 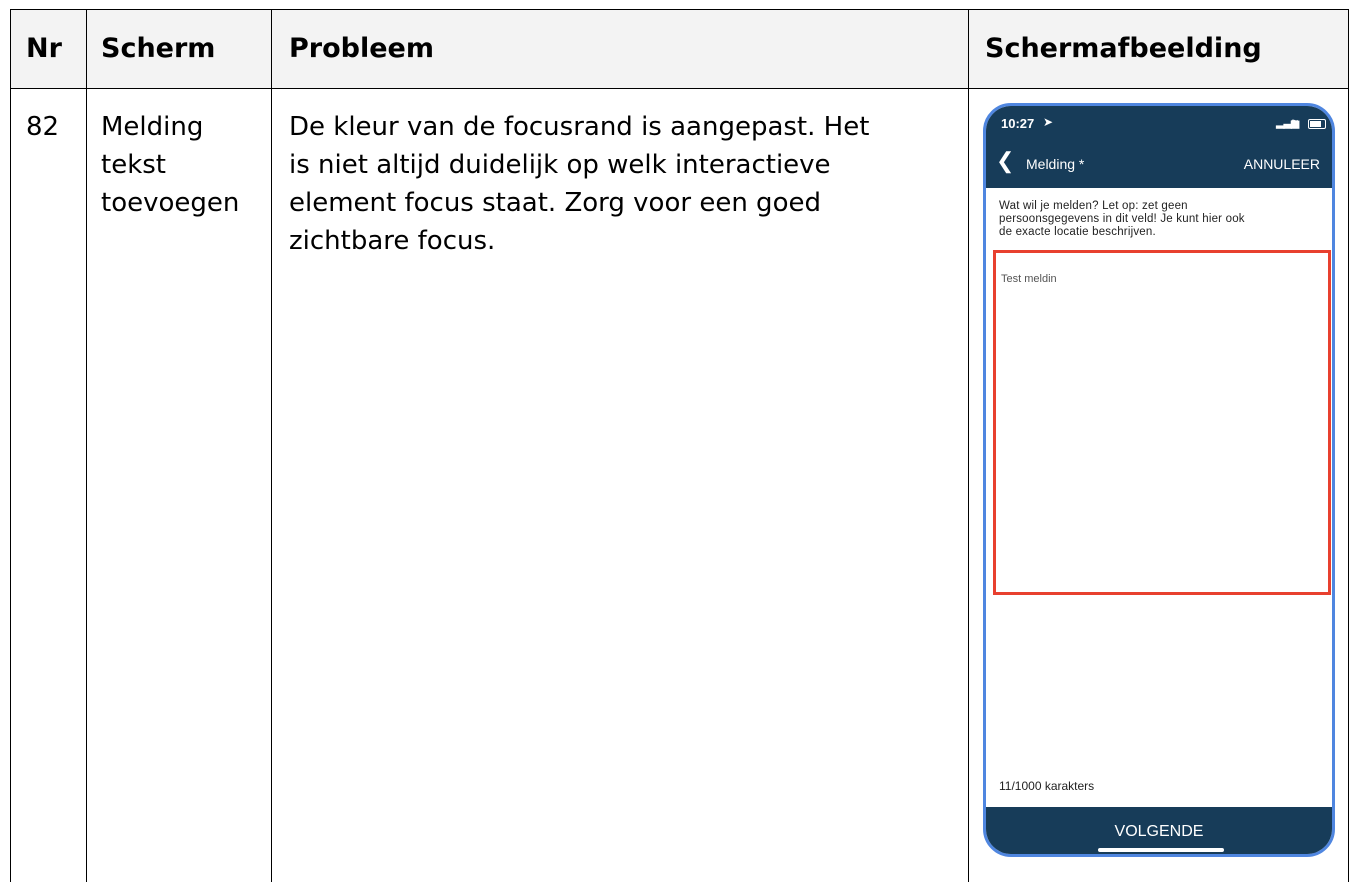 What do you see at coordinates (1317, 124) in the screenshot?
I see `battery-icon` at bounding box center [1317, 124].